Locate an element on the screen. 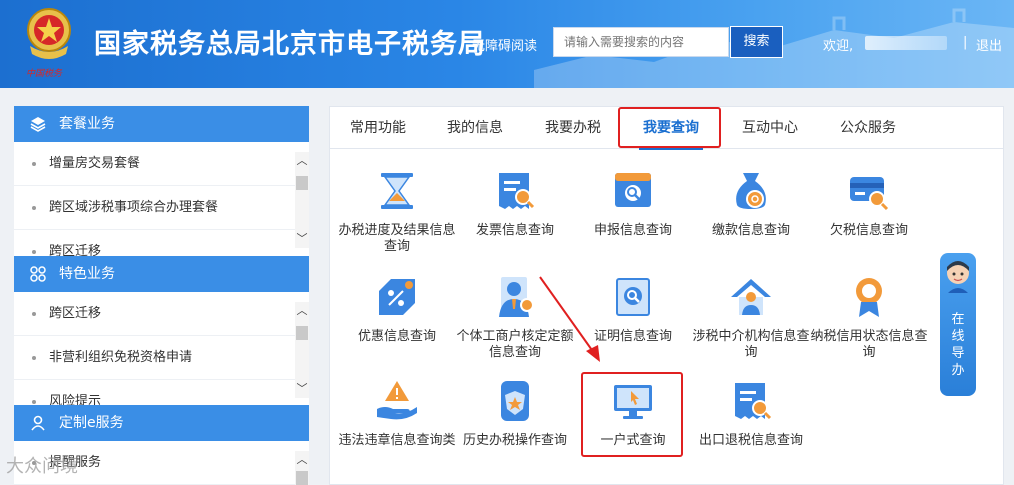  highlight-box-item is located at coordinates (632, 414).